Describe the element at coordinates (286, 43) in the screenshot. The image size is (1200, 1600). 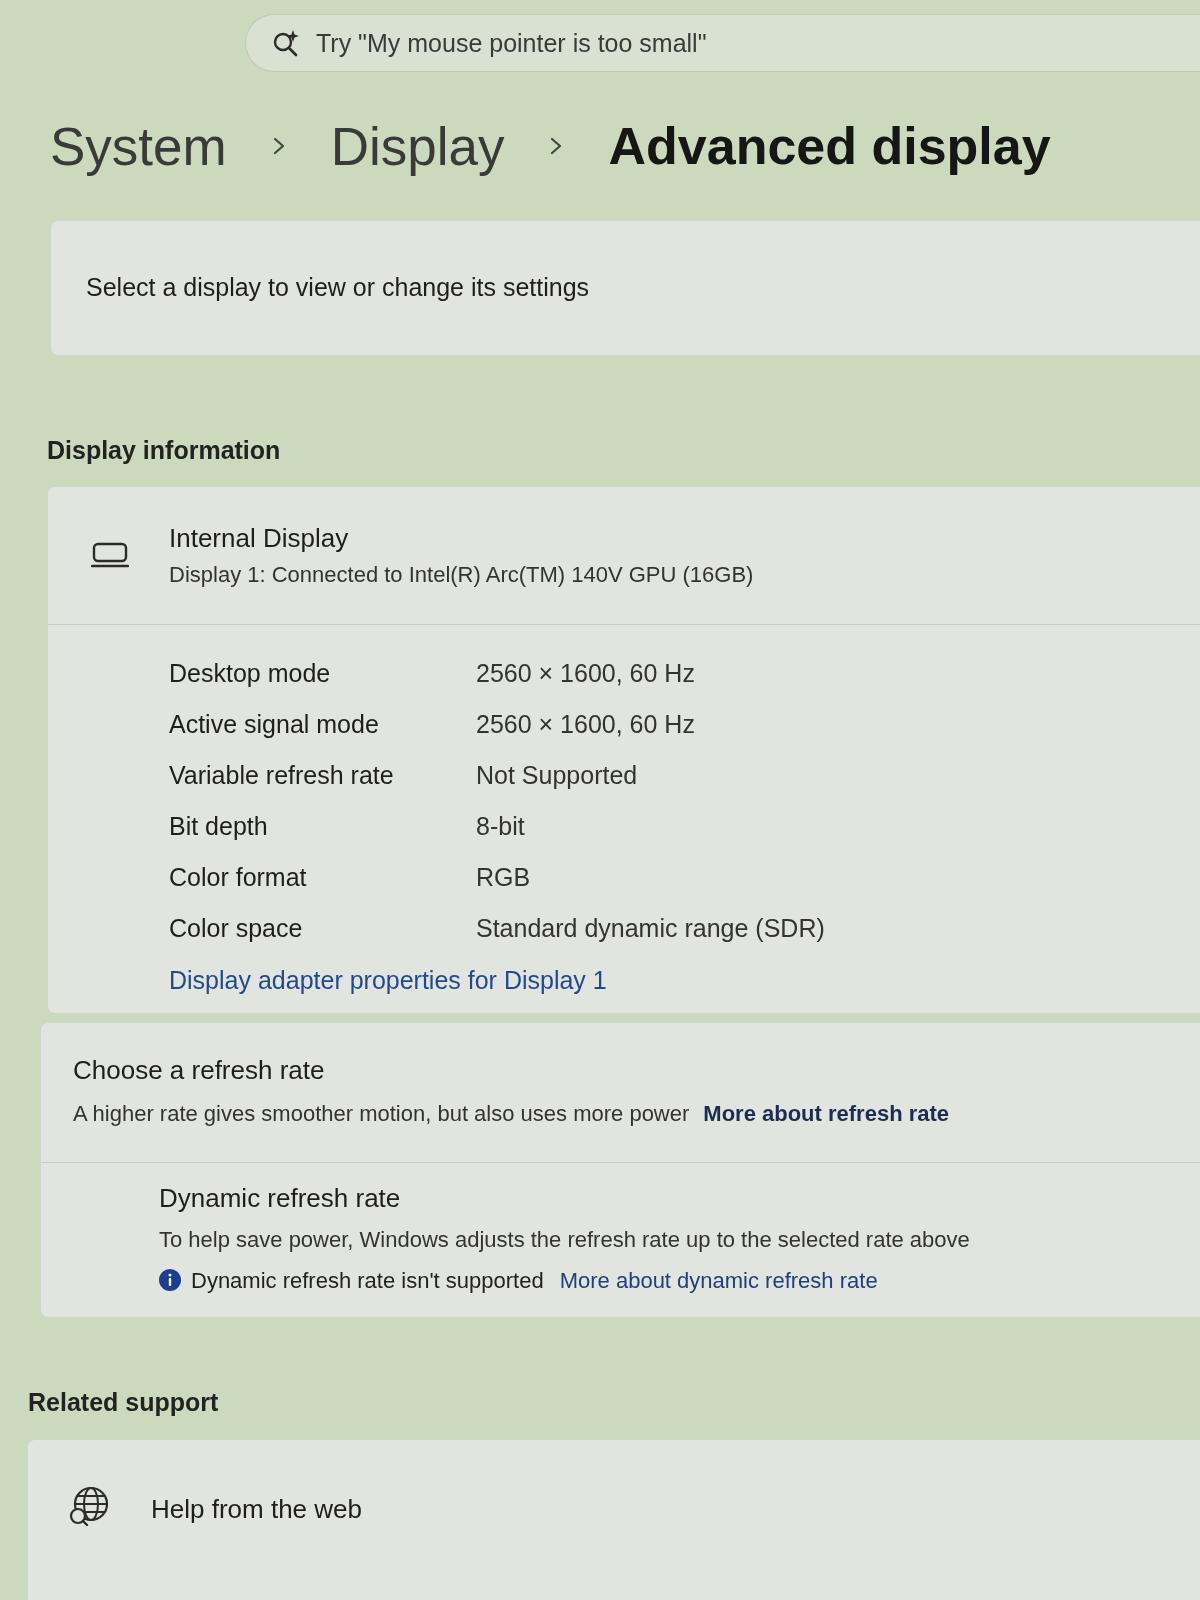
I see `search-icon` at that location.